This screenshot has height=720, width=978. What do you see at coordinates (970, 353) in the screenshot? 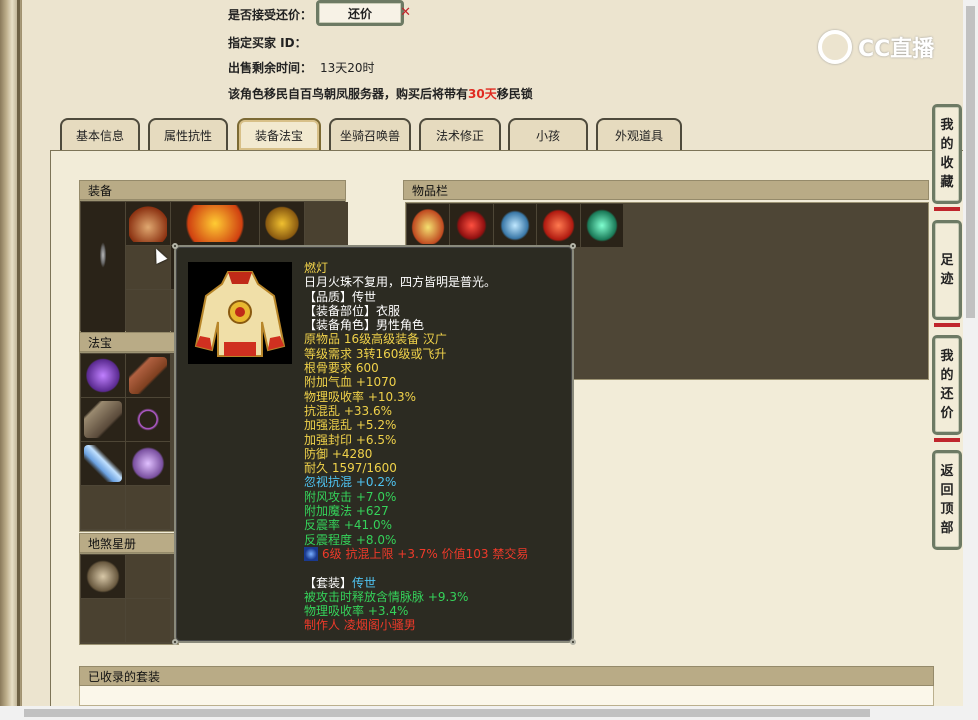
I see `vertical-scrollbar` at bounding box center [970, 353].